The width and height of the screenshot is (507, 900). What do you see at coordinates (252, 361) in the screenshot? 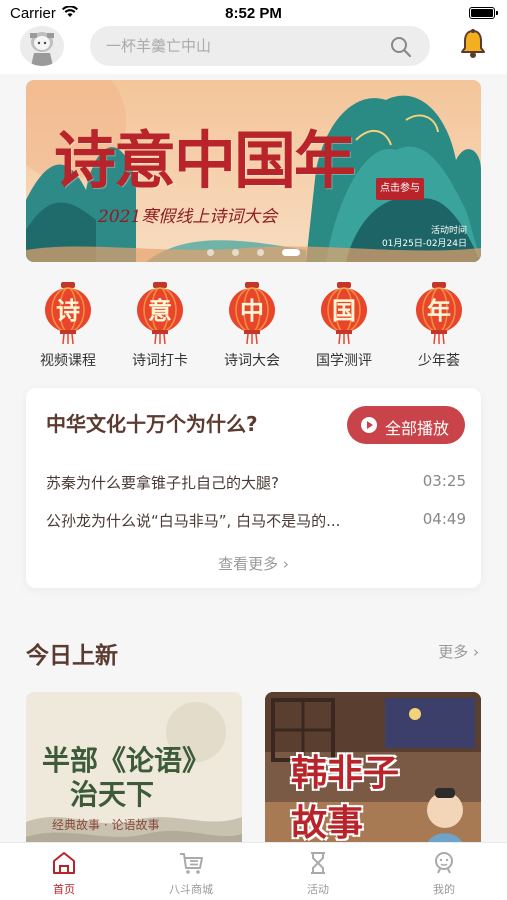
I see `category-label: 诗词大会` at bounding box center [252, 361].